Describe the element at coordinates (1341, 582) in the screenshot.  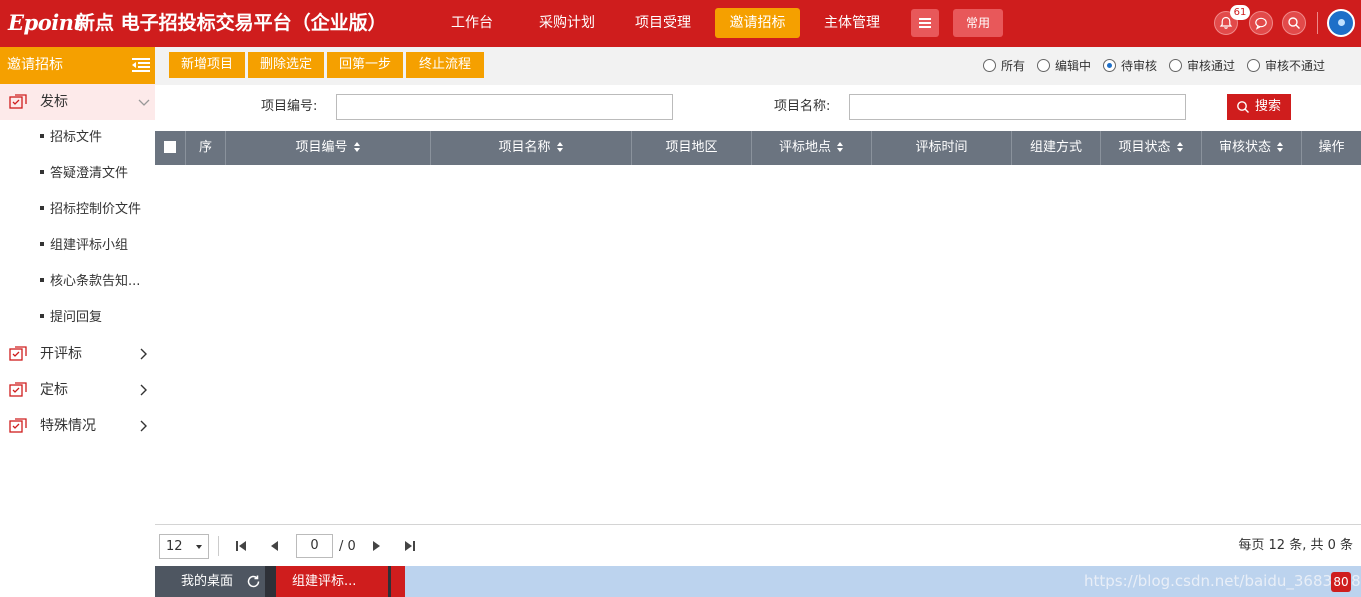
I see `close-tab-badge: 80` at that location.